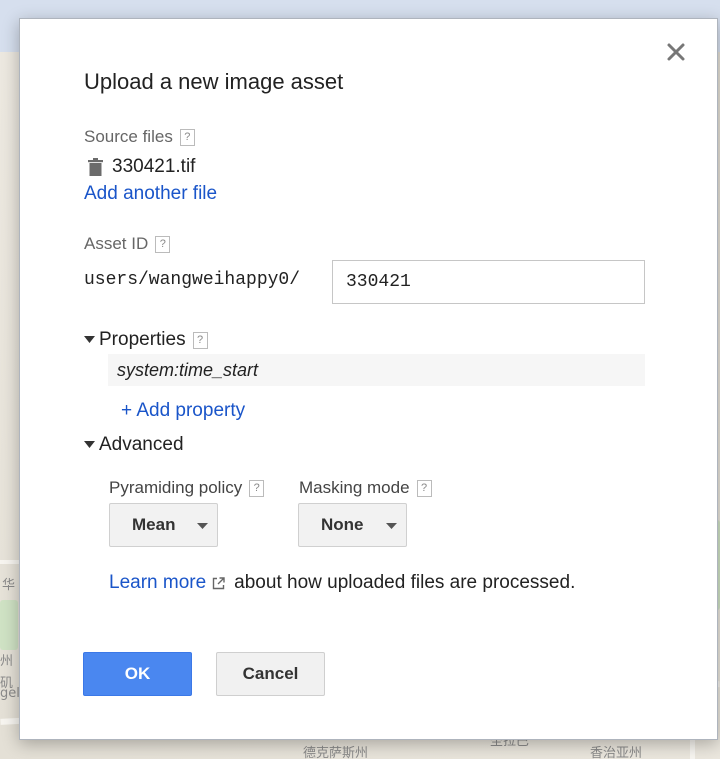 This screenshot has height=759, width=720. What do you see at coordinates (10, 562) in the screenshot?
I see `map-road` at bounding box center [10, 562].